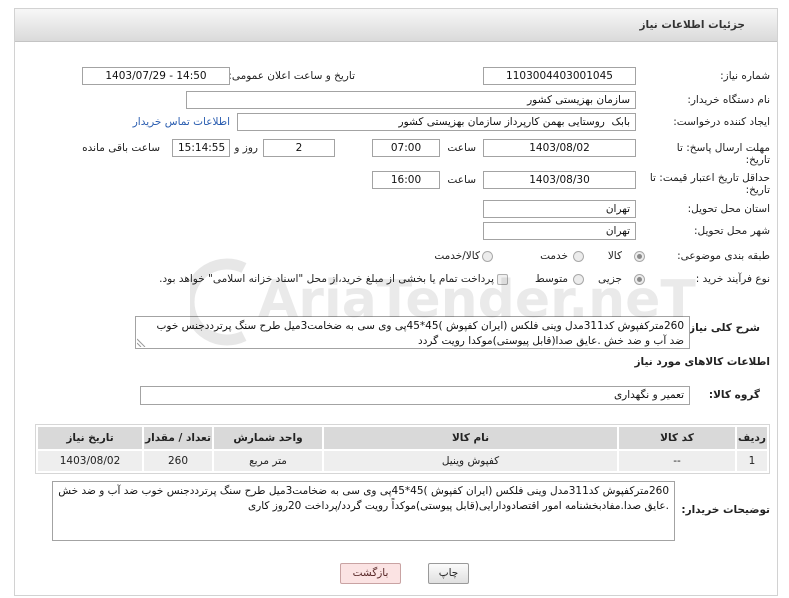 The width and height of the screenshot is (789, 598). Describe the element at coordinates (457, 256) in the screenshot. I see `category-option-goods-service-label: کالا/خدمت` at that location.